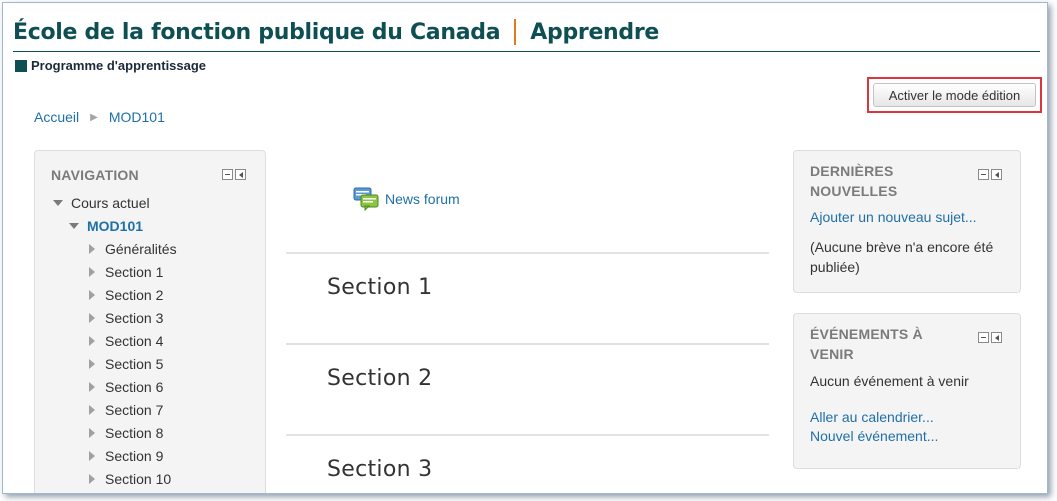  What do you see at coordinates (379, 378) in the screenshot?
I see `section-title: Section 2` at bounding box center [379, 378].